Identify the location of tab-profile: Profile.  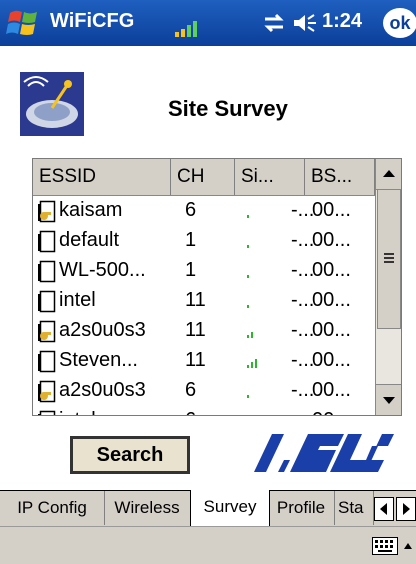
(301, 508).